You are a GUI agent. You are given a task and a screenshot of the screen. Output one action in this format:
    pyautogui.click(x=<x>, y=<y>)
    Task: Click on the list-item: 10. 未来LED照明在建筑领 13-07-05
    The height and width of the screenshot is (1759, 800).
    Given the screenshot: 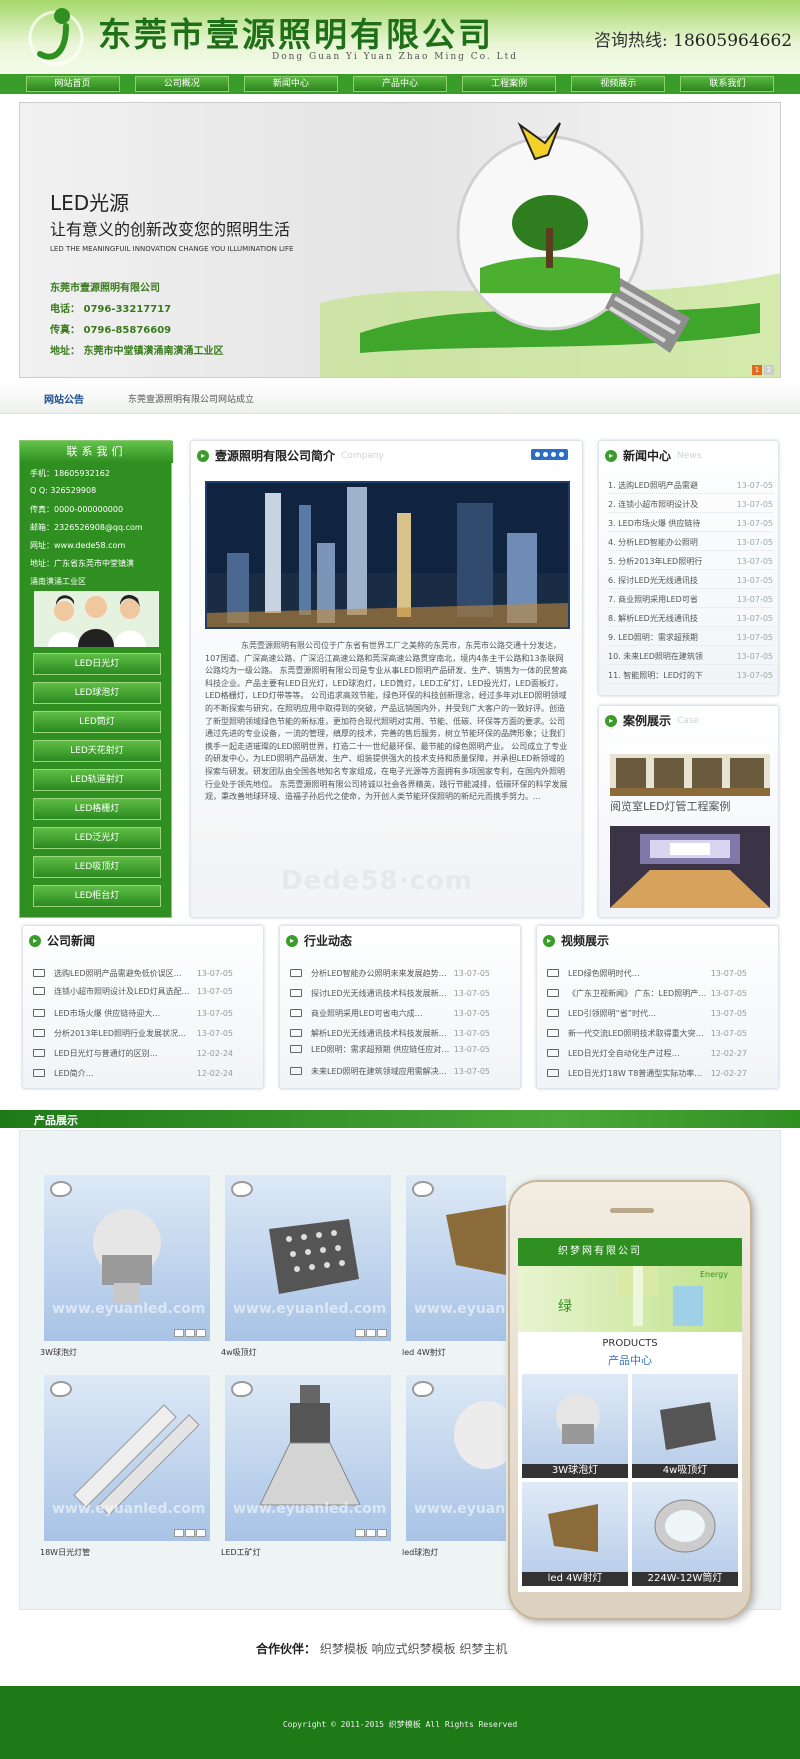 What is the action you would take?
    pyautogui.click(x=690, y=656)
    